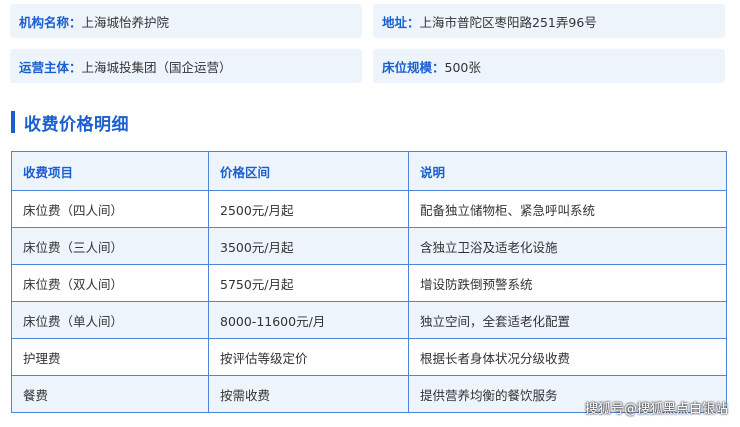 This screenshot has height=427, width=740. I want to click on table-cell: 配备独立储物柜、紧急呼叫系统, so click(567, 209).